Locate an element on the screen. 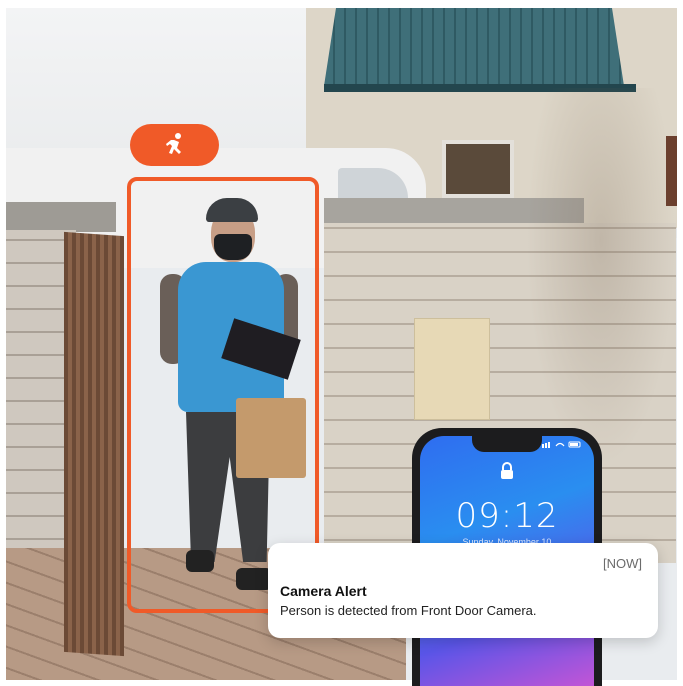 Image resolution: width=683 pixels, height=686 pixels. motion-badge is located at coordinates (174, 145).